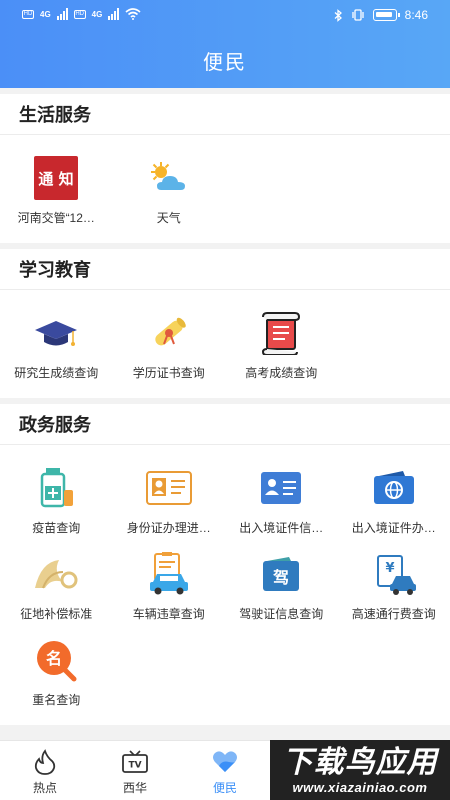  What do you see at coordinates (280, 577) in the screenshot?
I see `svg-text: 驾` at bounding box center [280, 577].